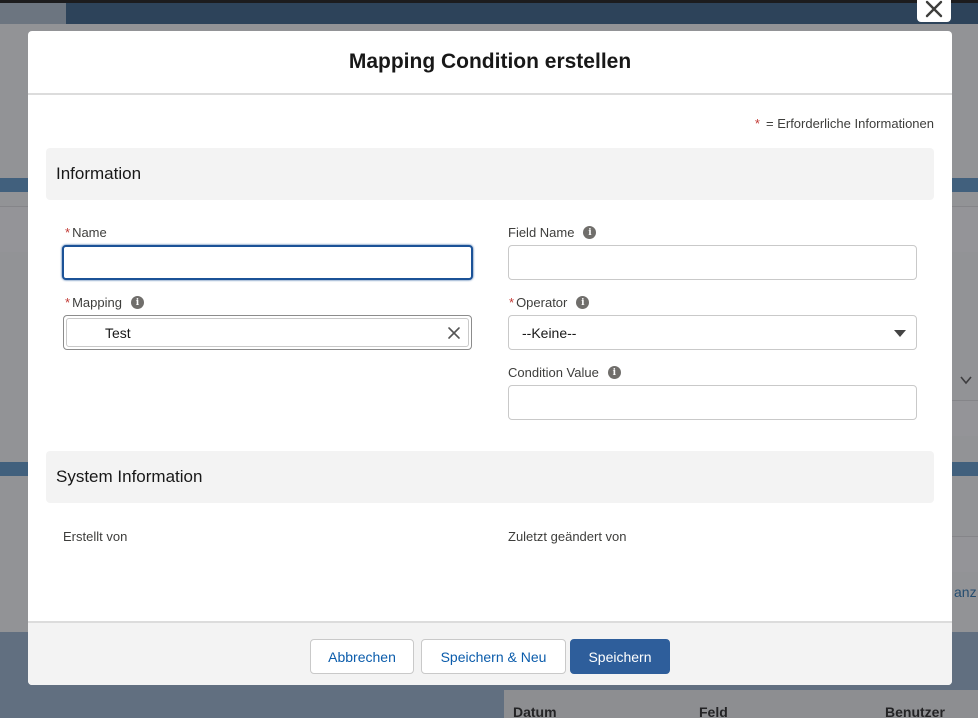 The height and width of the screenshot is (718, 978). Describe the element at coordinates (490, 174) in the screenshot. I see `section-header-information: Information` at that location.